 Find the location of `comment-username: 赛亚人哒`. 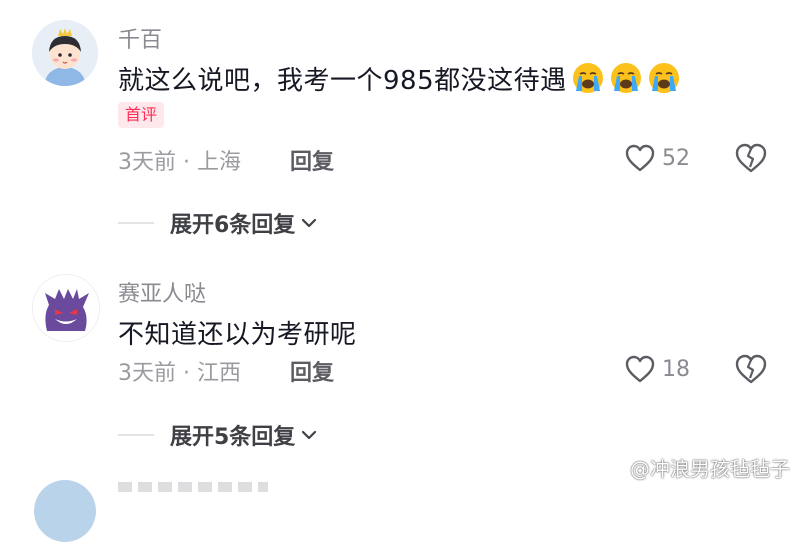

comment-username: 赛亚人哒 is located at coordinates (162, 292).